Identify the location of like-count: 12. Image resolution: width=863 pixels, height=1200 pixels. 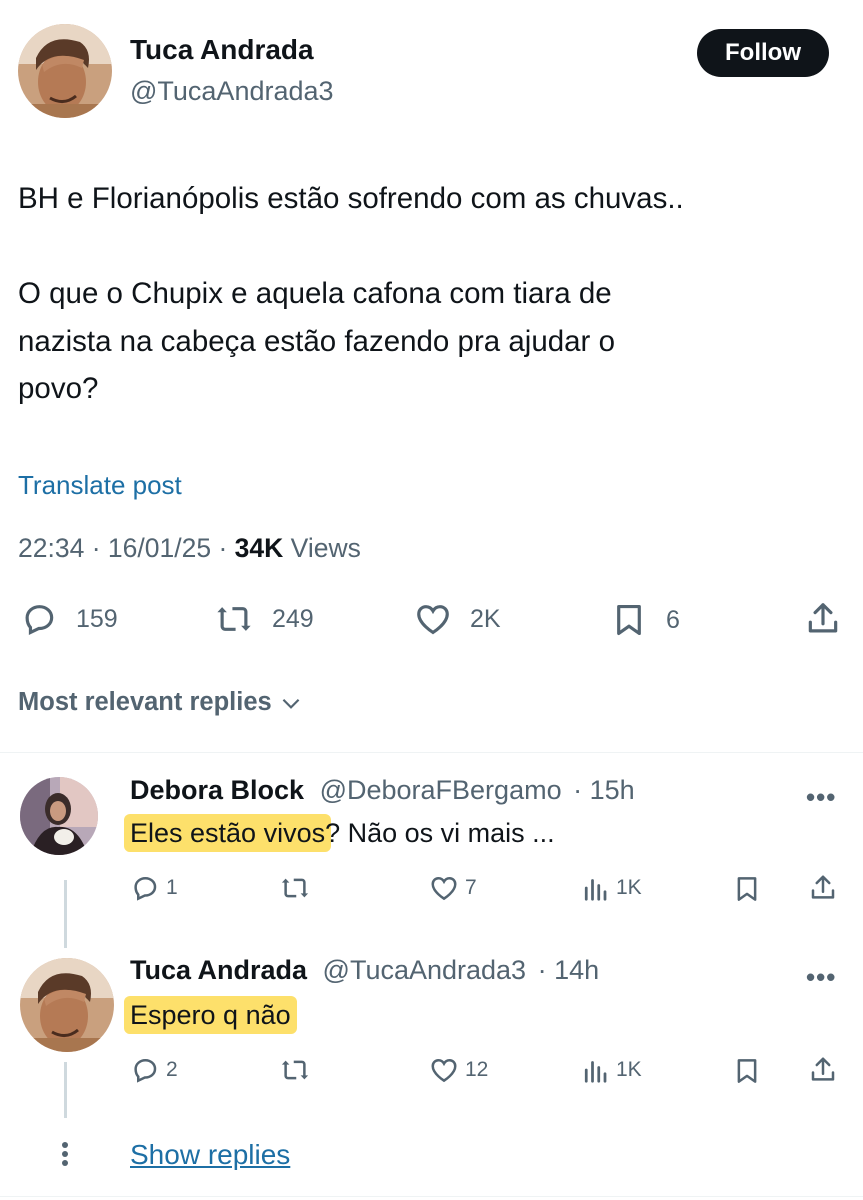
(477, 1069).